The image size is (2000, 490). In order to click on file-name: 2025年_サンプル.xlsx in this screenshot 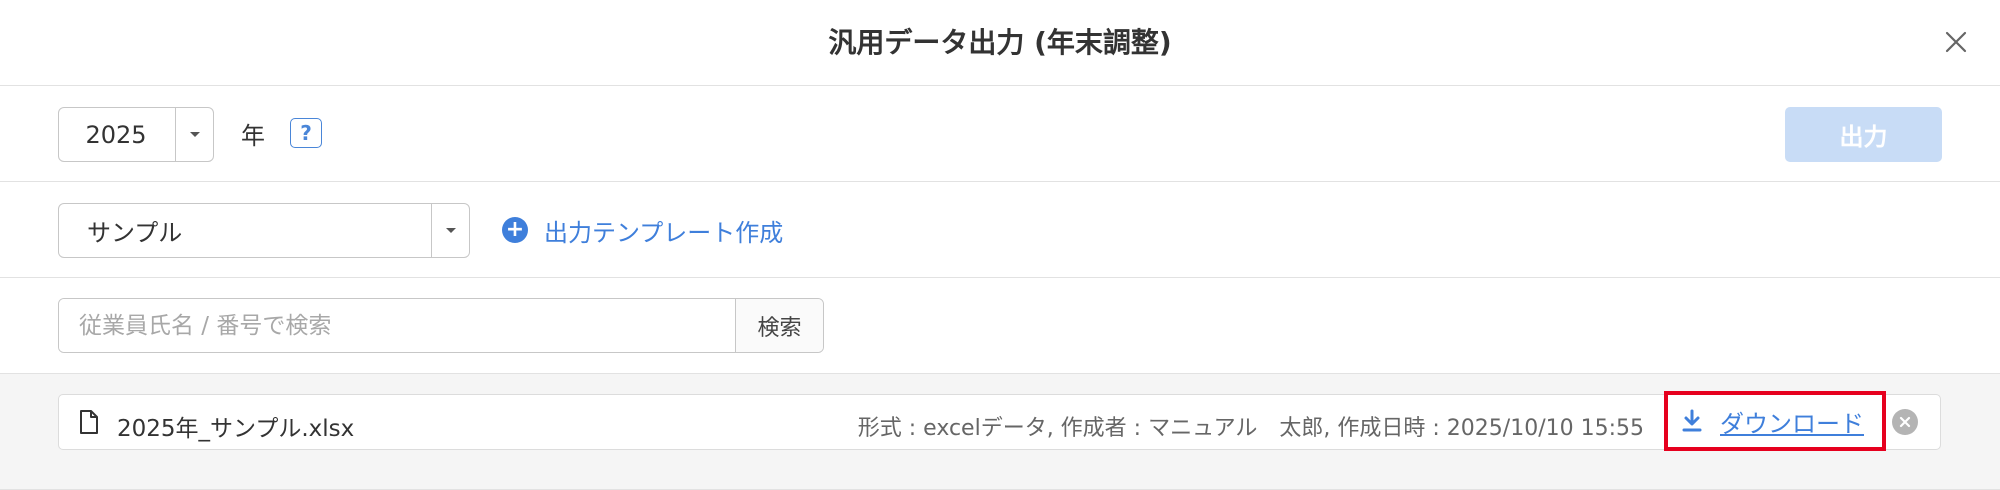, I will do `click(236, 429)`.